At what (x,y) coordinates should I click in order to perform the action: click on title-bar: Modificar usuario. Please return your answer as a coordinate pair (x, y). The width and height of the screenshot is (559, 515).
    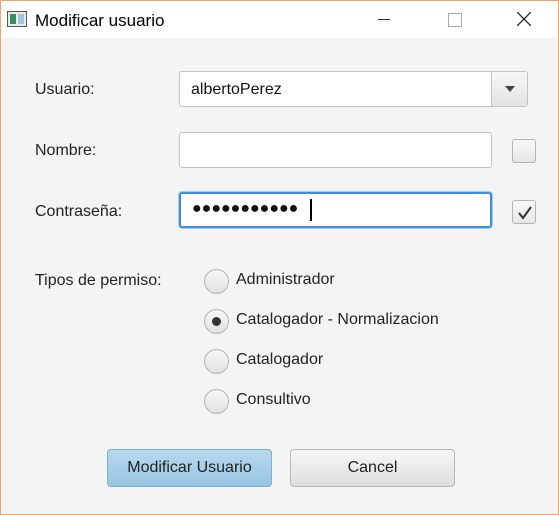
    Looking at the image, I should click on (279, 19).